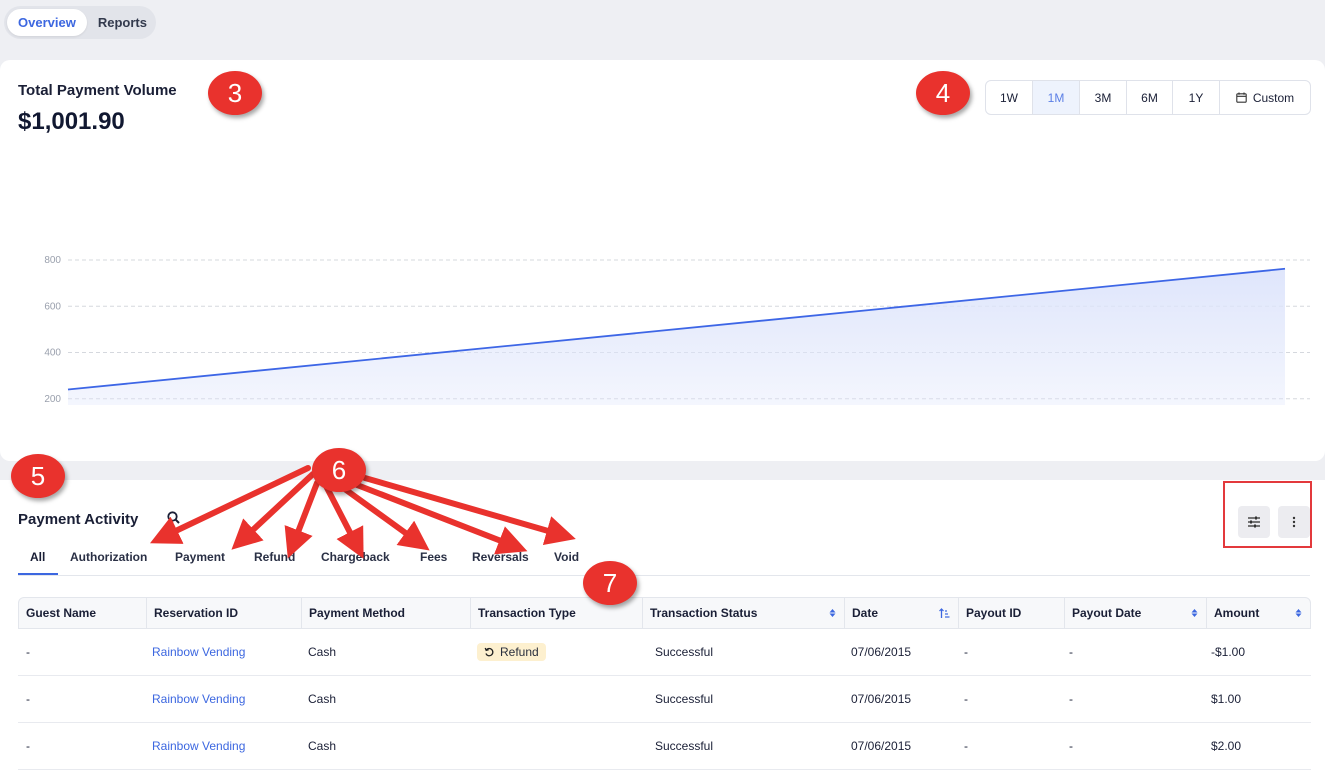 The width and height of the screenshot is (1325, 776). What do you see at coordinates (1056, 97) in the screenshot?
I see `range-1m-button: 1M` at bounding box center [1056, 97].